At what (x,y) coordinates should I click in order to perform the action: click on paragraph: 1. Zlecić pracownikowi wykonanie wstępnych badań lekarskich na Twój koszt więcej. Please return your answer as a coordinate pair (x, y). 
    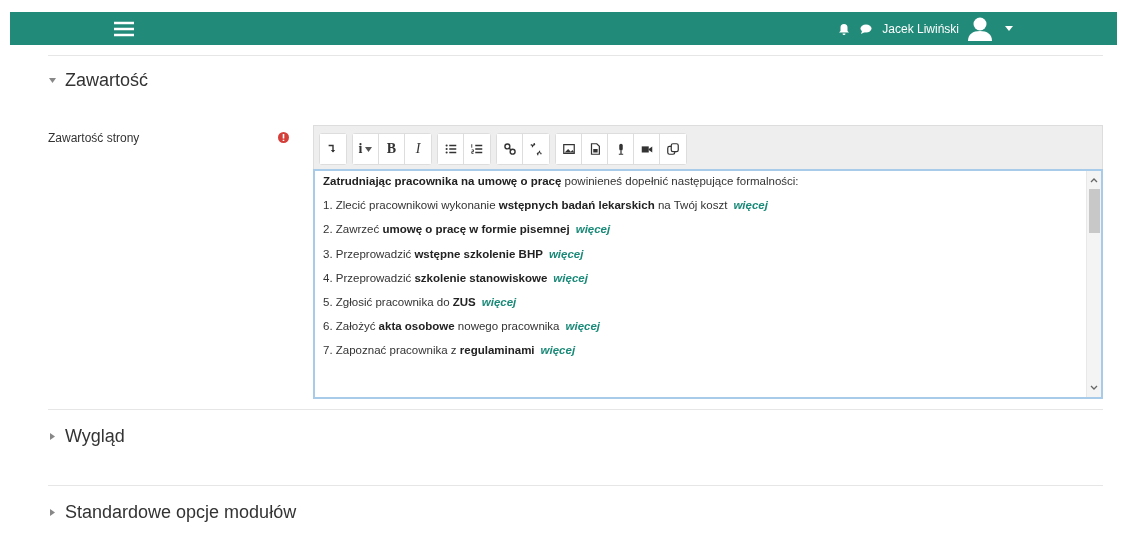
    Looking at the image, I should click on (546, 205).